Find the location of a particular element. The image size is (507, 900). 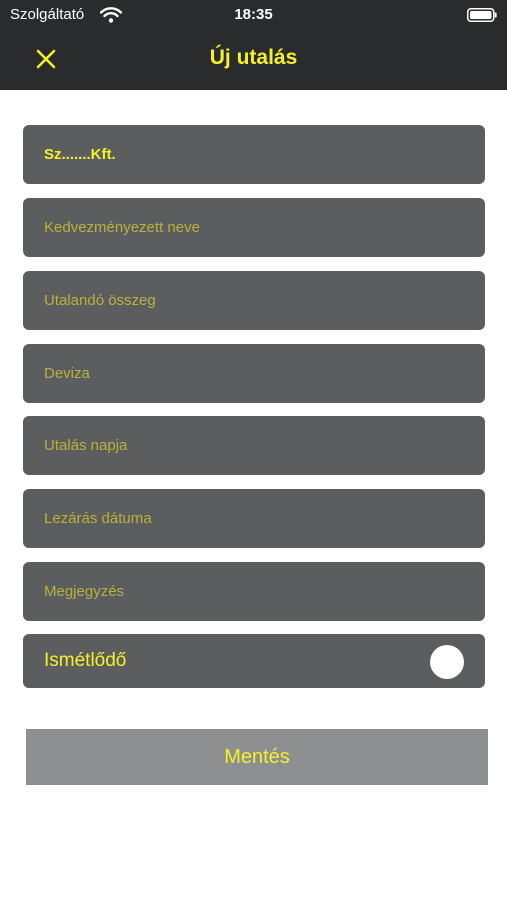

recurring-row: Ismétlődő is located at coordinates (254, 661).